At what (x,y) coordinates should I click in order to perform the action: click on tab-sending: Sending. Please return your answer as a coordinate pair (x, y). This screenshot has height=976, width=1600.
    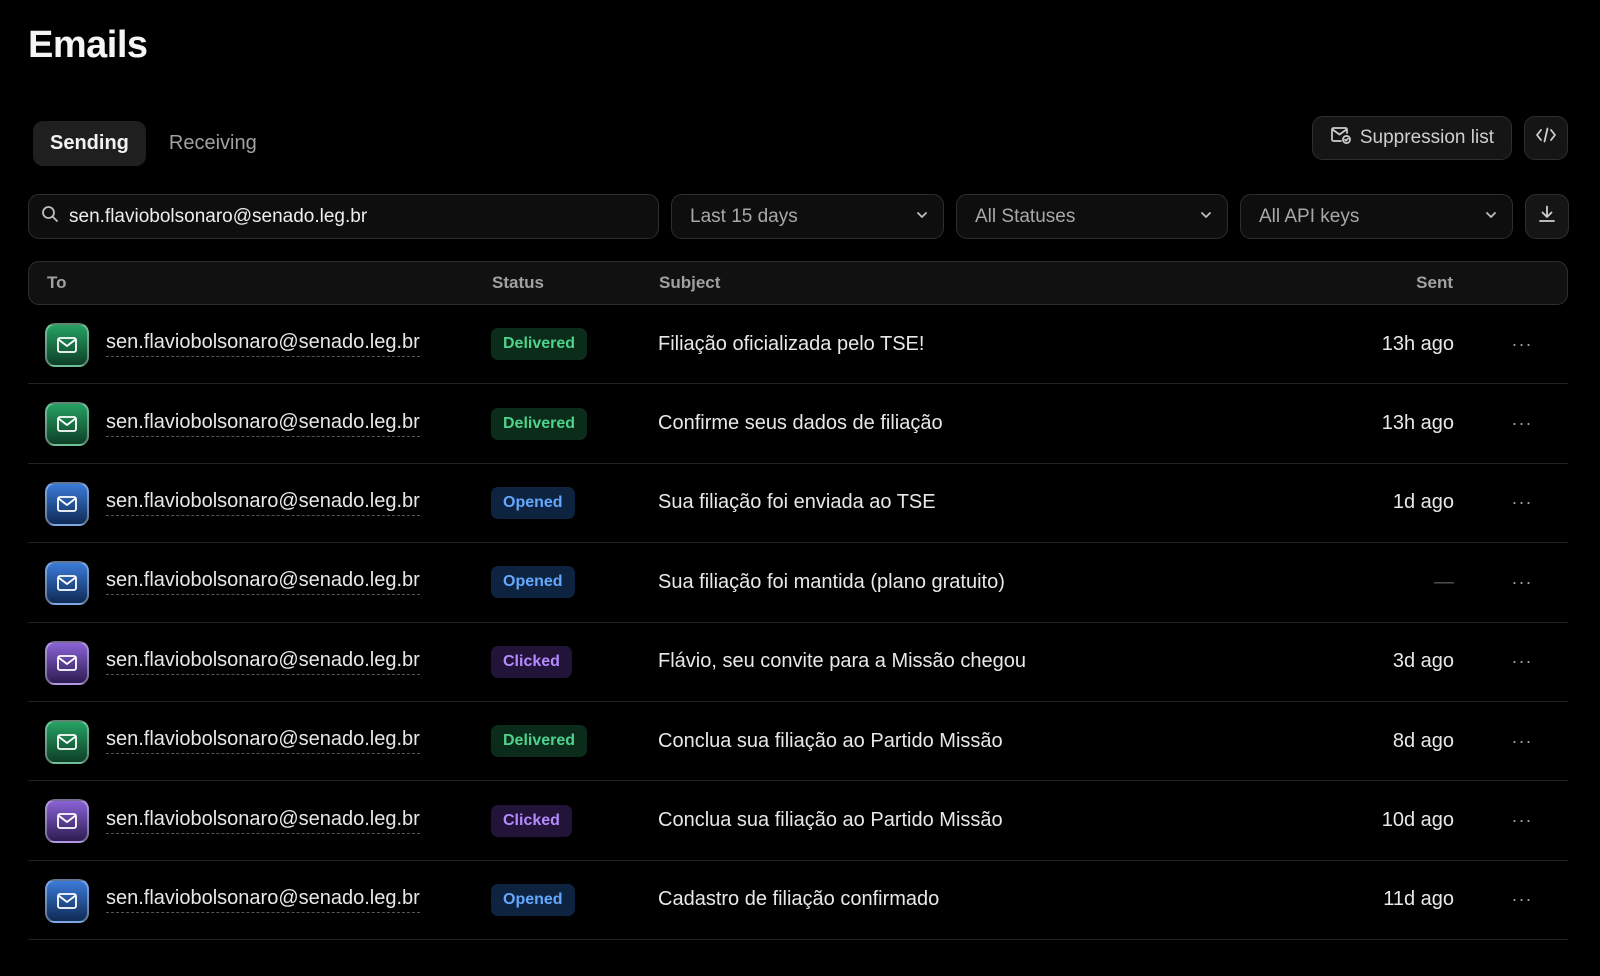
    Looking at the image, I should click on (89, 143).